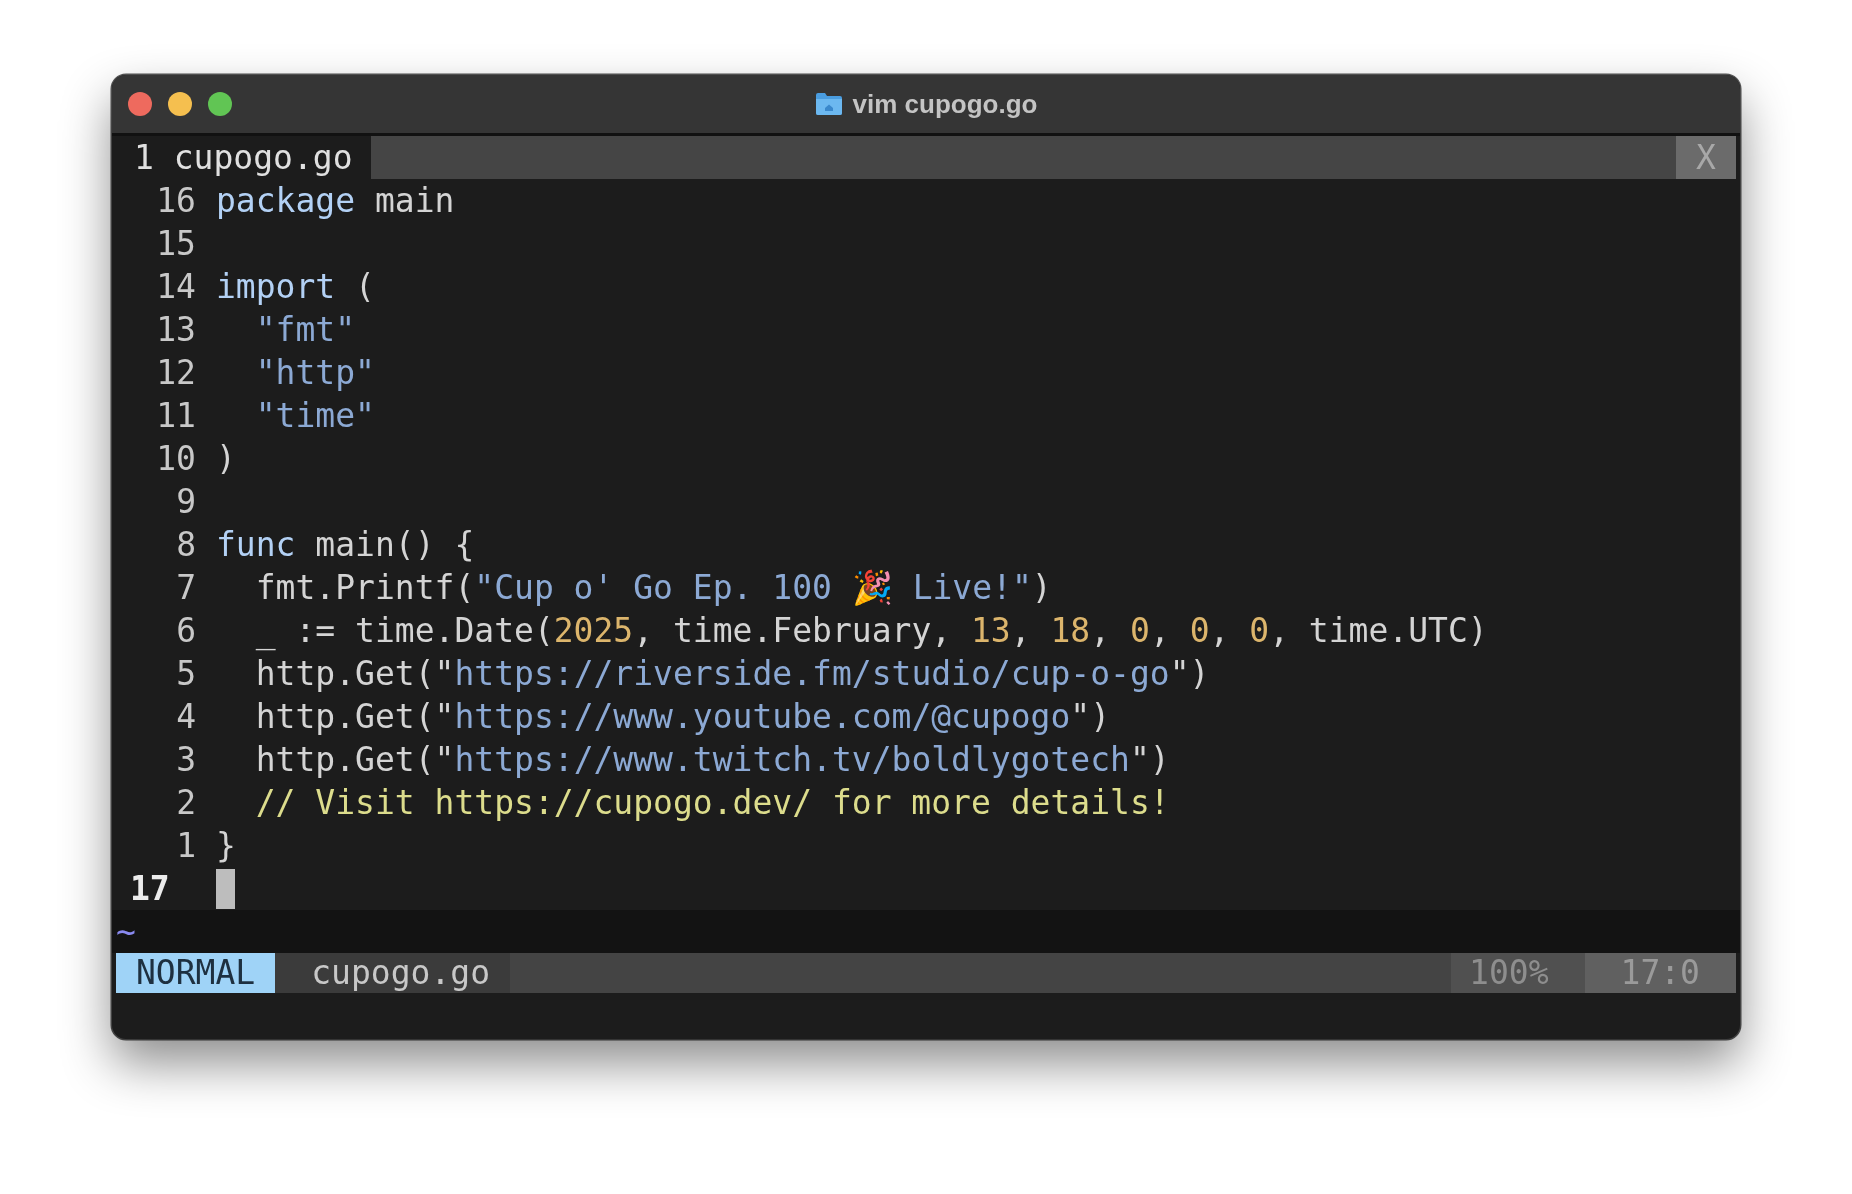 This screenshot has height=1194, width=1852. I want to click on zoom-button, so click(220, 104).